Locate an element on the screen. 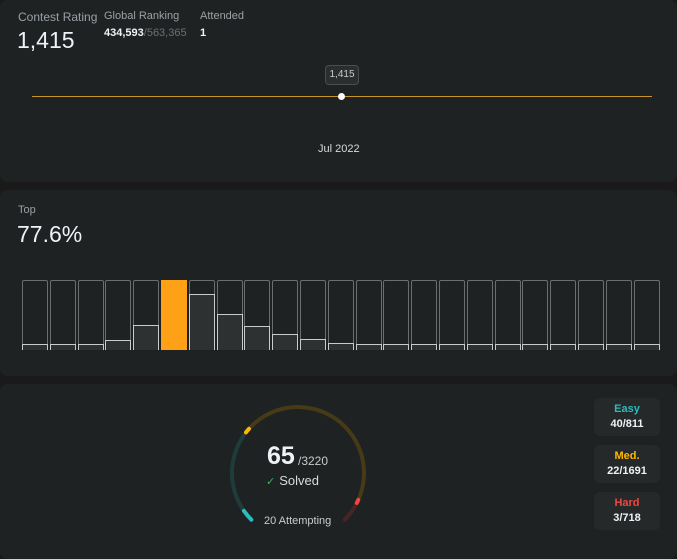  ring-progress-hard is located at coordinates (357, 501).